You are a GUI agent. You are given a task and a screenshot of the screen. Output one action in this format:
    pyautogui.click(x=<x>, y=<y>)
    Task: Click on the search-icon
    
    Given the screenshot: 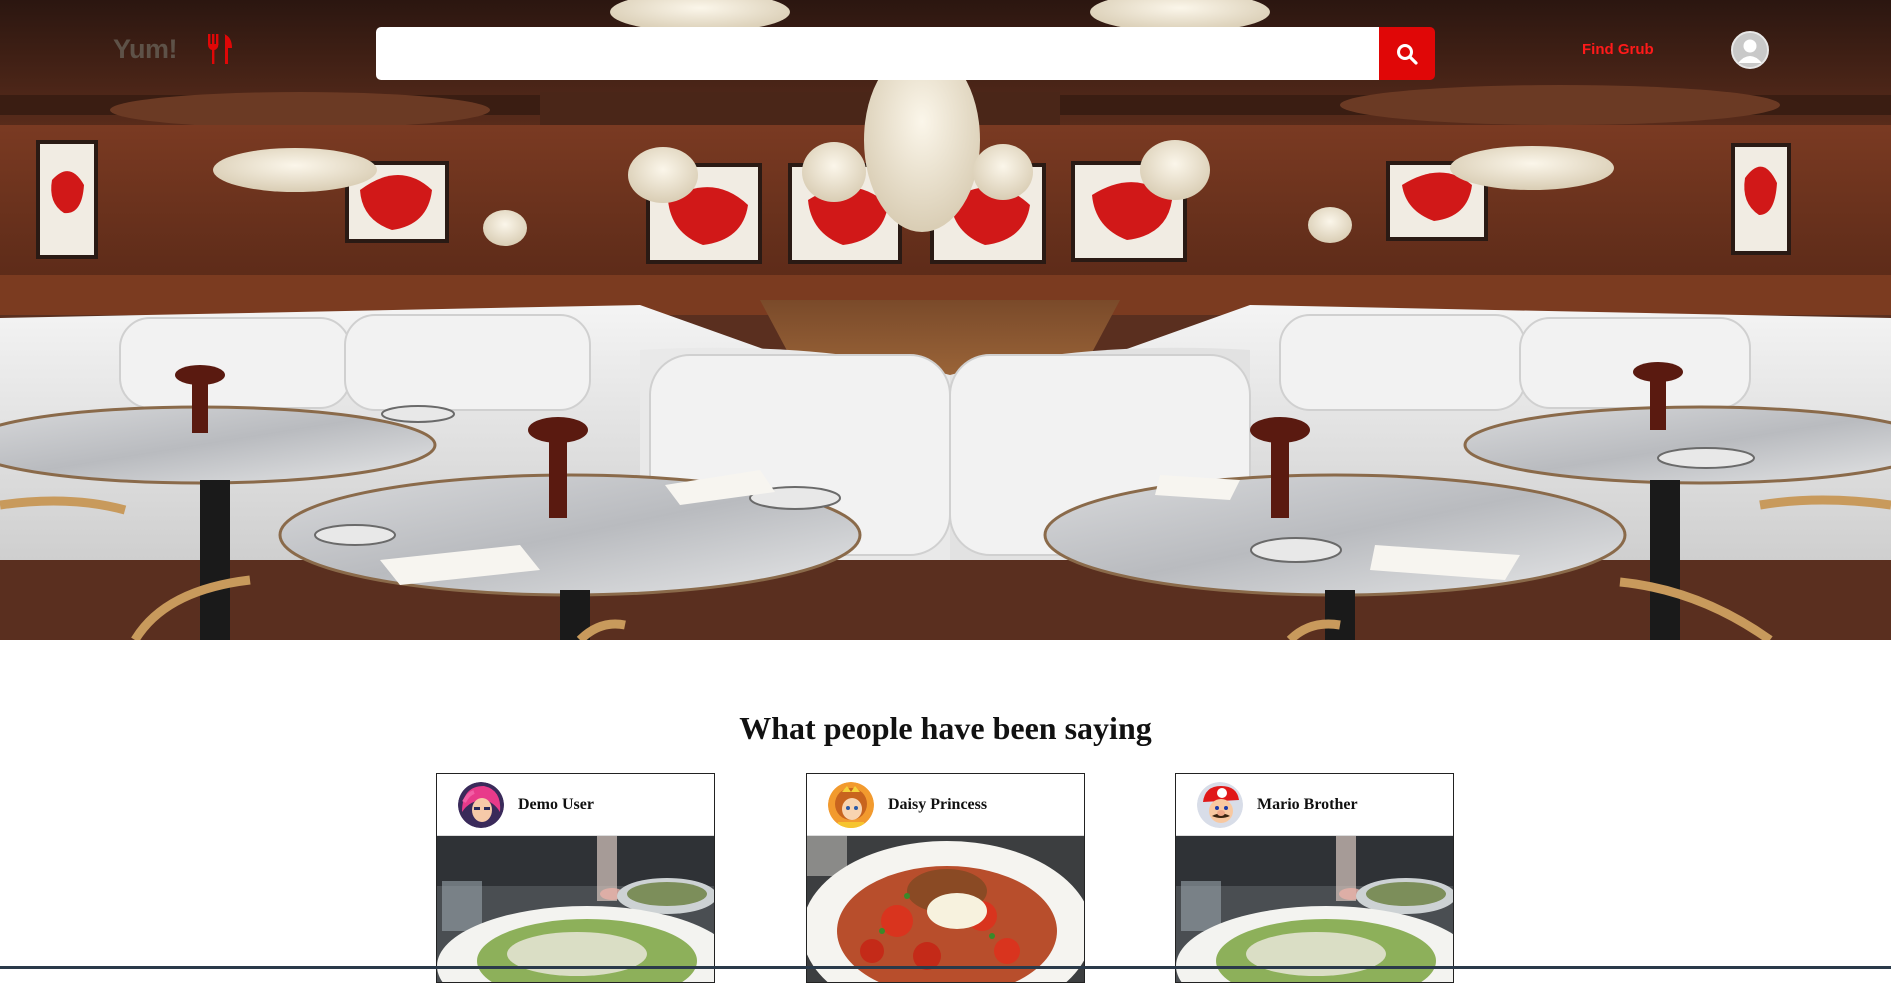 What is the action you would take?
    pyautogui.click(x=1407, y=54)
    